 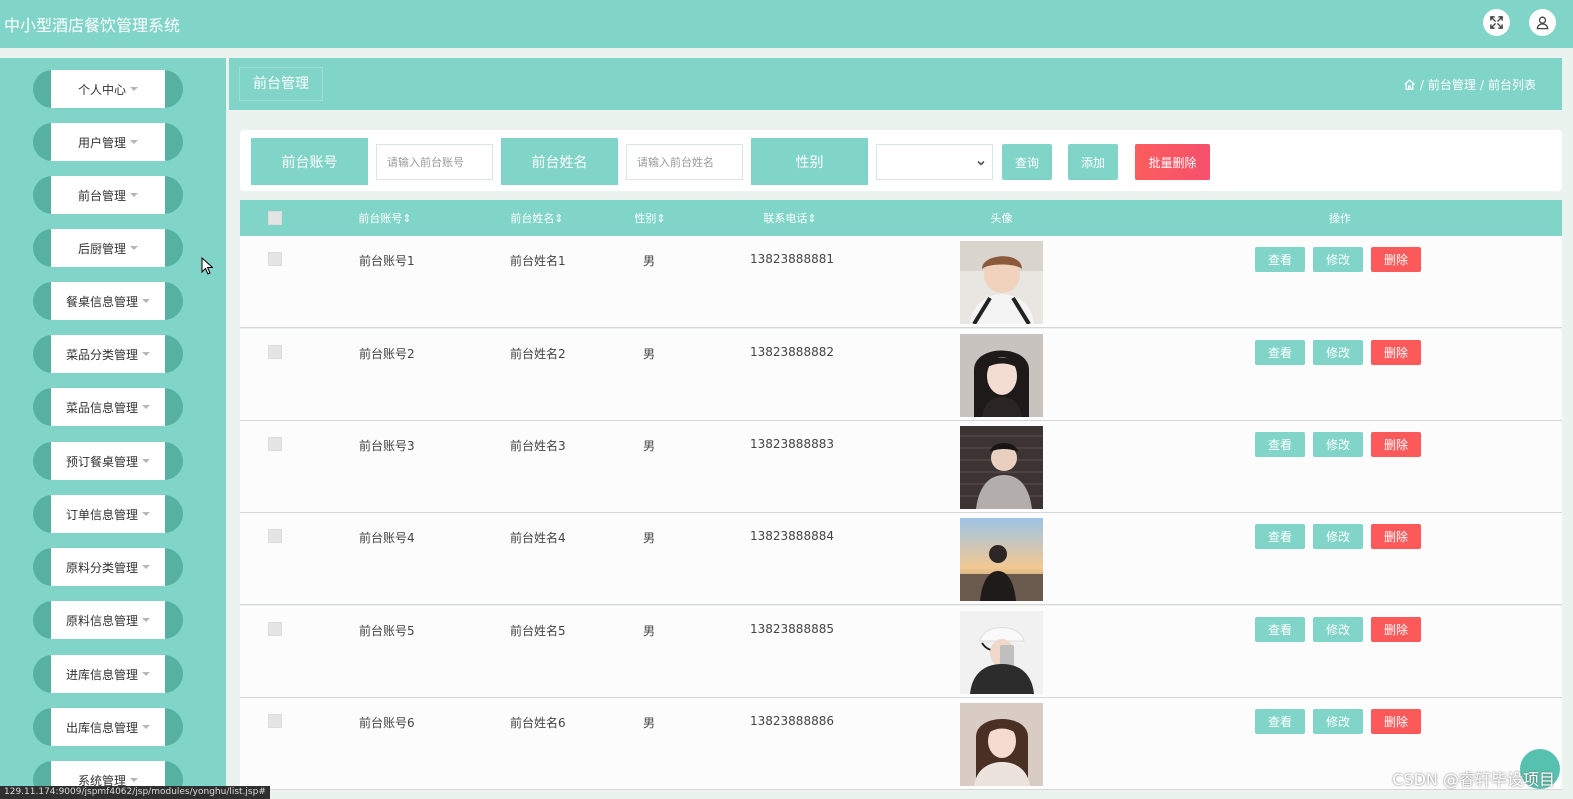 I want to click on column-header-account: 前台账号 ⇕, so click(x=385, y=218).